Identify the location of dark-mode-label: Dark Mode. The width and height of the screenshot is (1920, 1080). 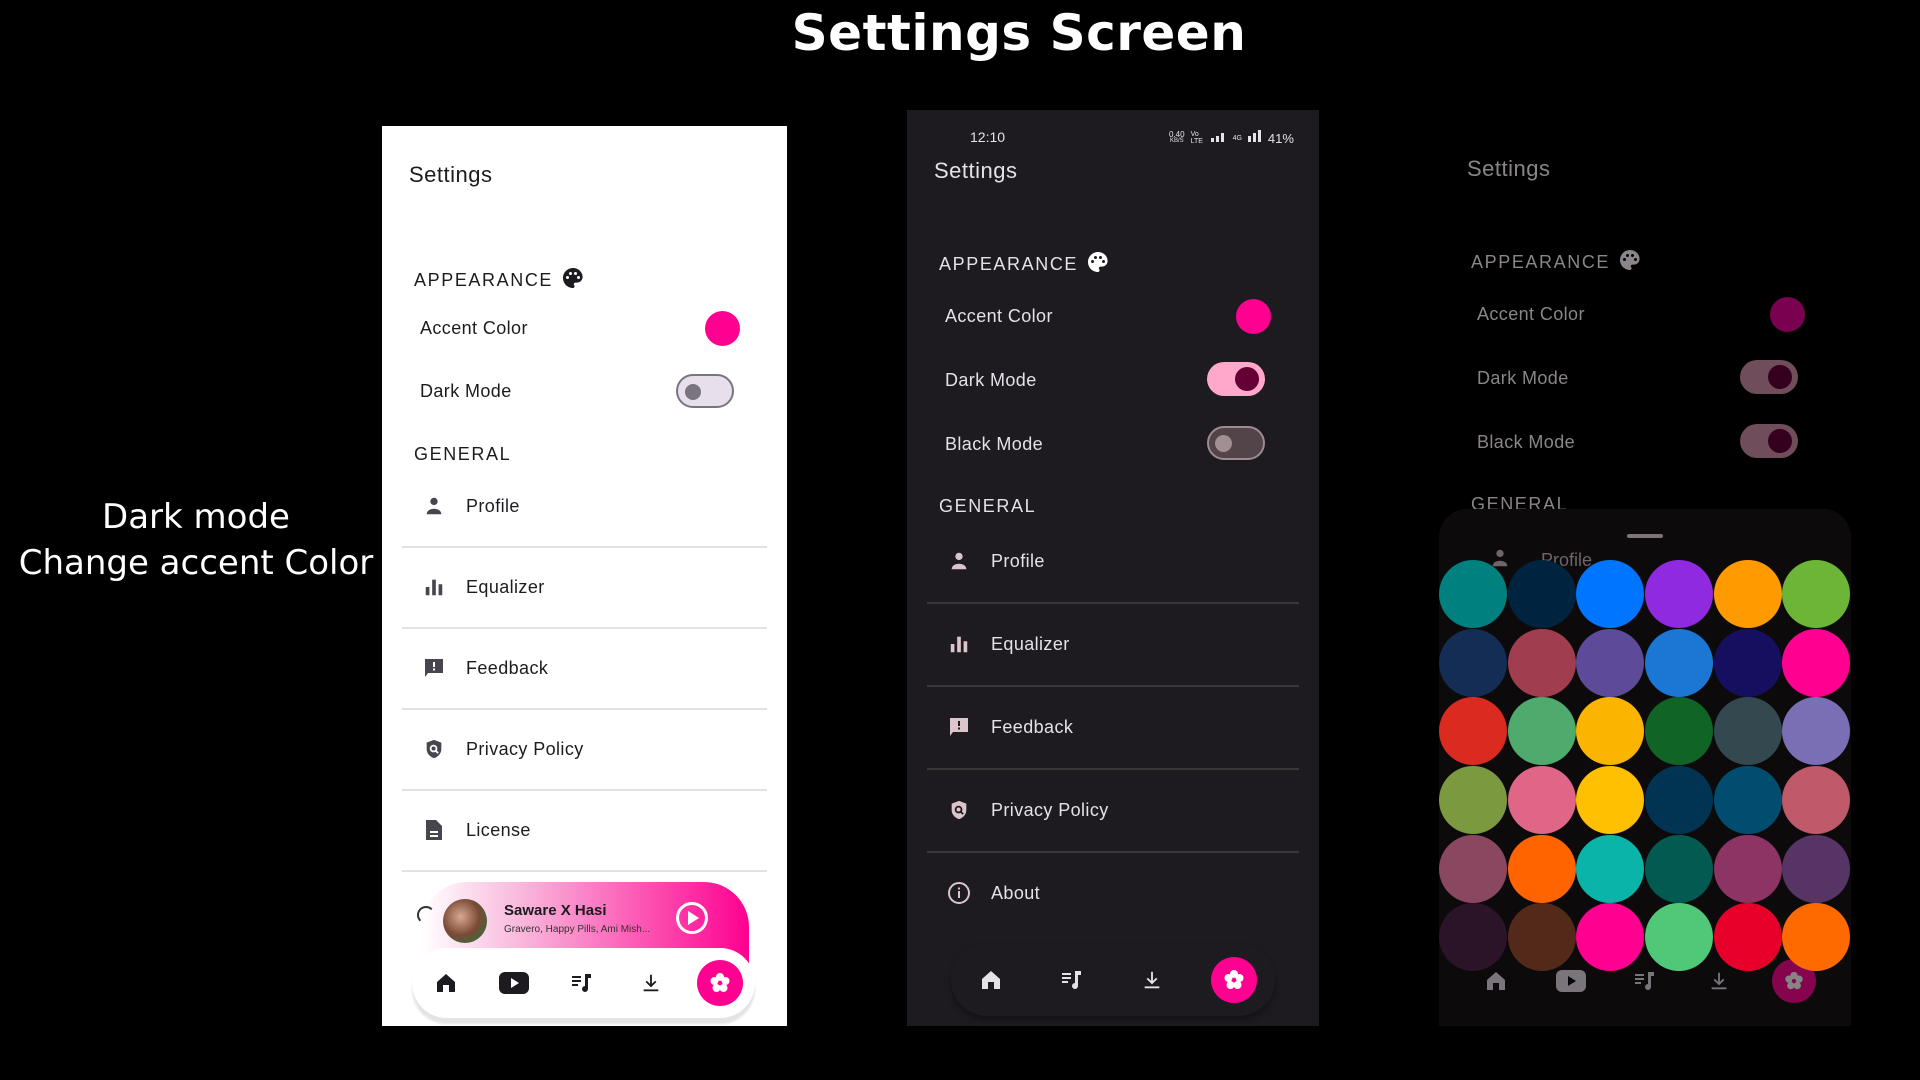
(1523, 378).